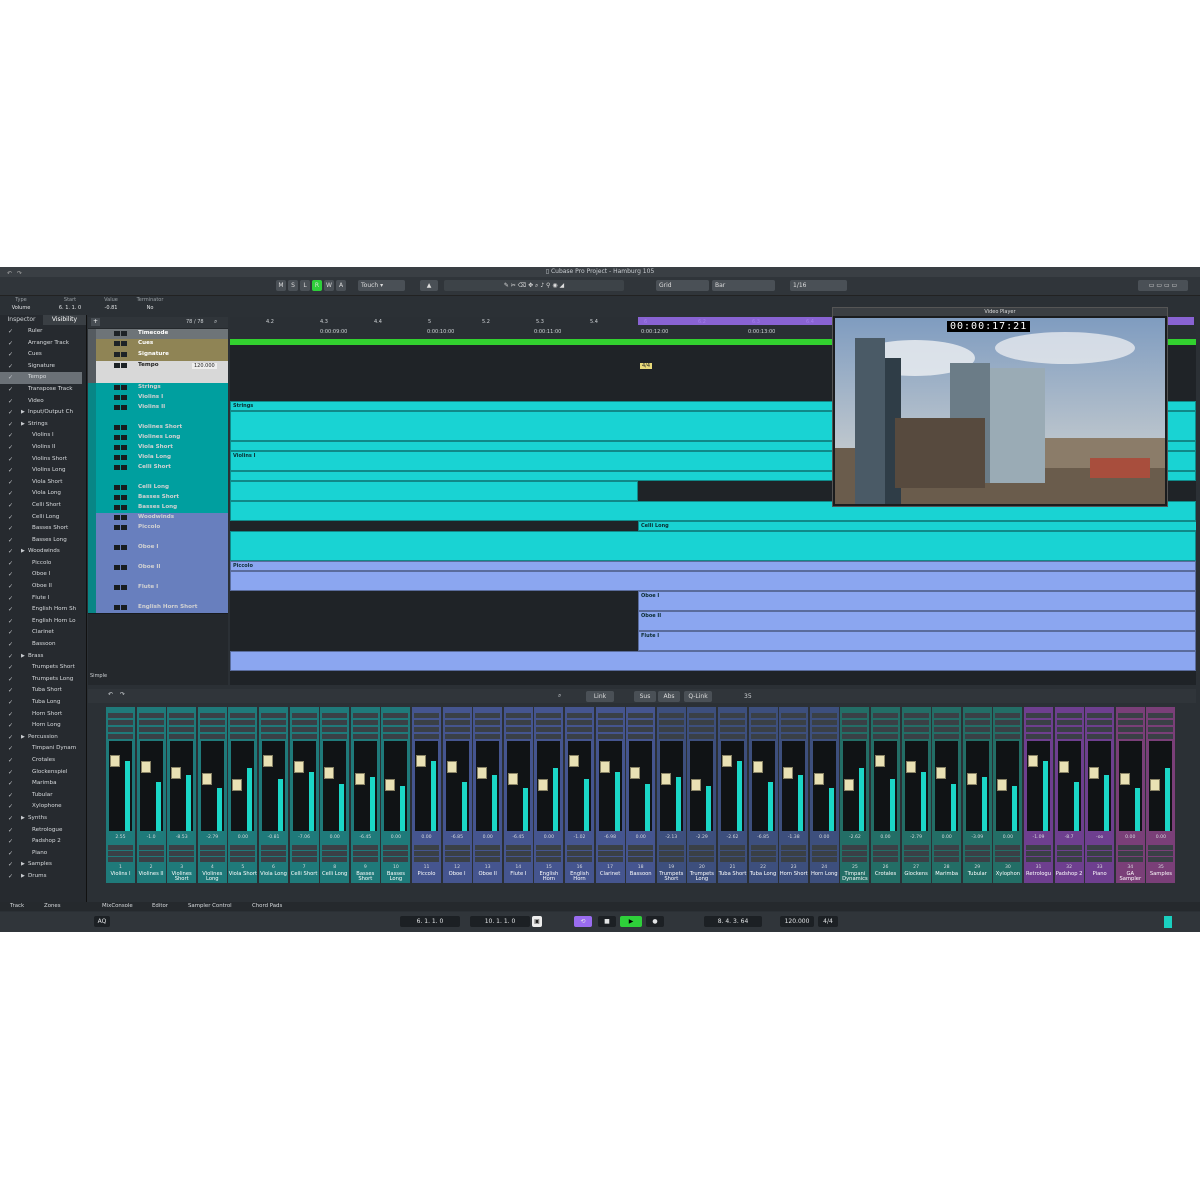 This screenshot has width=1200, height=1200. I want to click on visibility-item: ✓ Flute I, so click(41, 599).